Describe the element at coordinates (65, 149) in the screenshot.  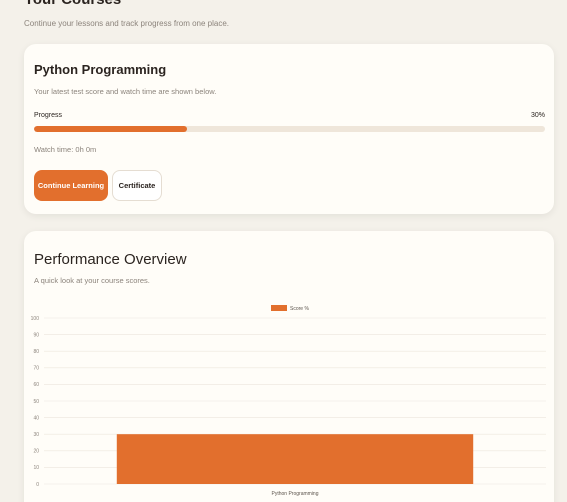
I see `watch-time: Watch time: 0h 0m` at that location.